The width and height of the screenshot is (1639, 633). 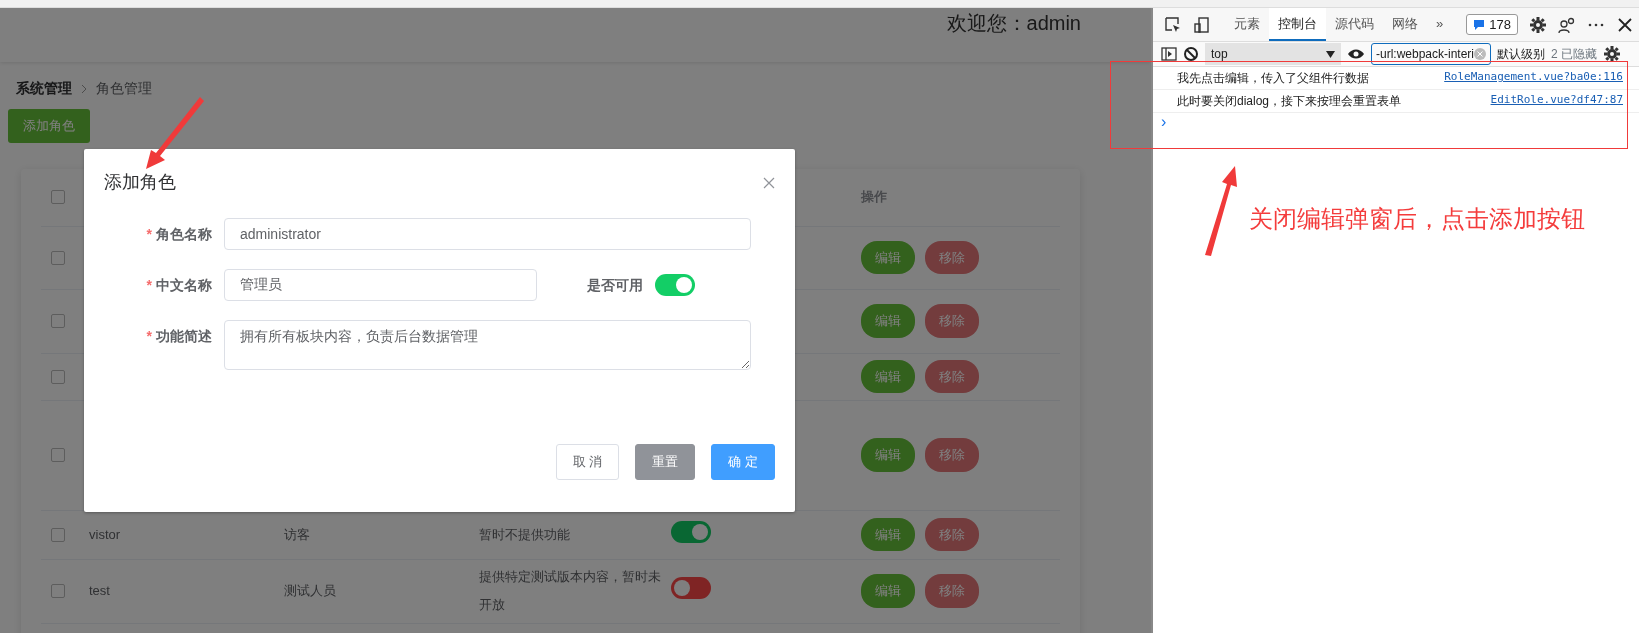 I want to click on console-message: 我先点击编辑，传入了父组件行数据, so click(x=1273, y=78).